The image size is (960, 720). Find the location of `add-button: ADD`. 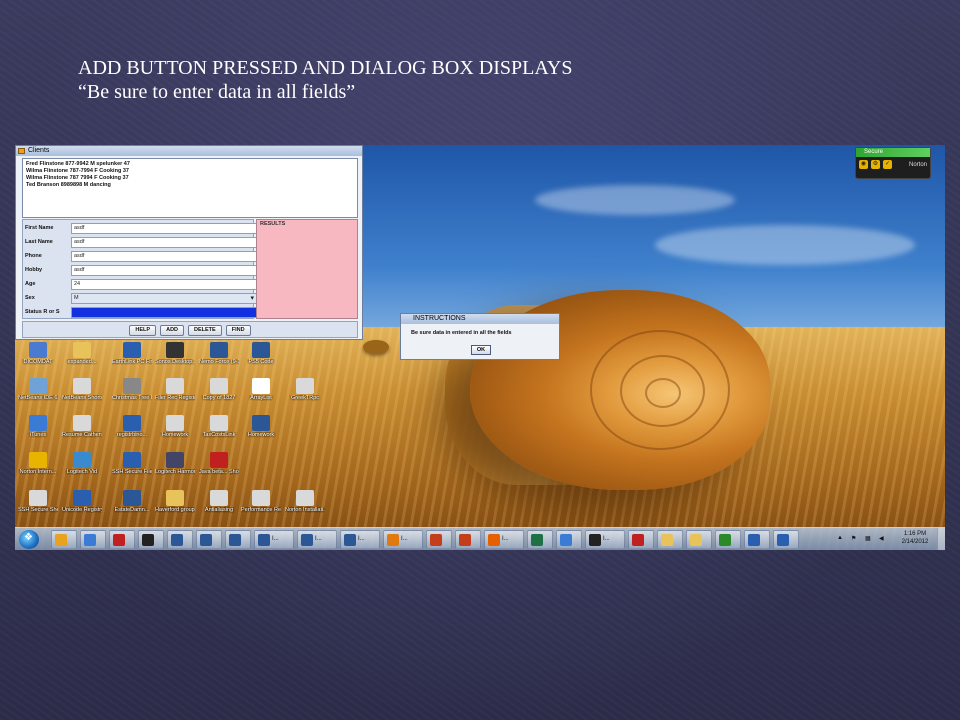

add-button: ADD is located at coordinates (172, 330).